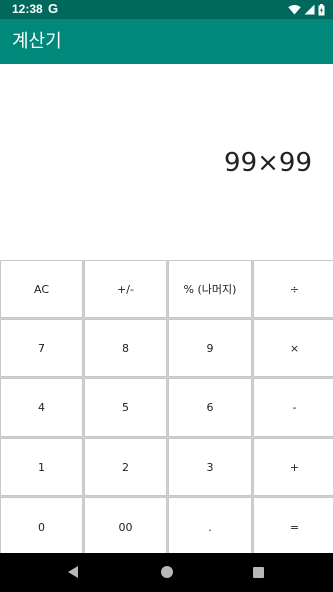 The width and height of the screenshot is (333, 592). Describe the element at coordinates (293, 289) in the screenshot. I see `divide-button: ÷` at that location.